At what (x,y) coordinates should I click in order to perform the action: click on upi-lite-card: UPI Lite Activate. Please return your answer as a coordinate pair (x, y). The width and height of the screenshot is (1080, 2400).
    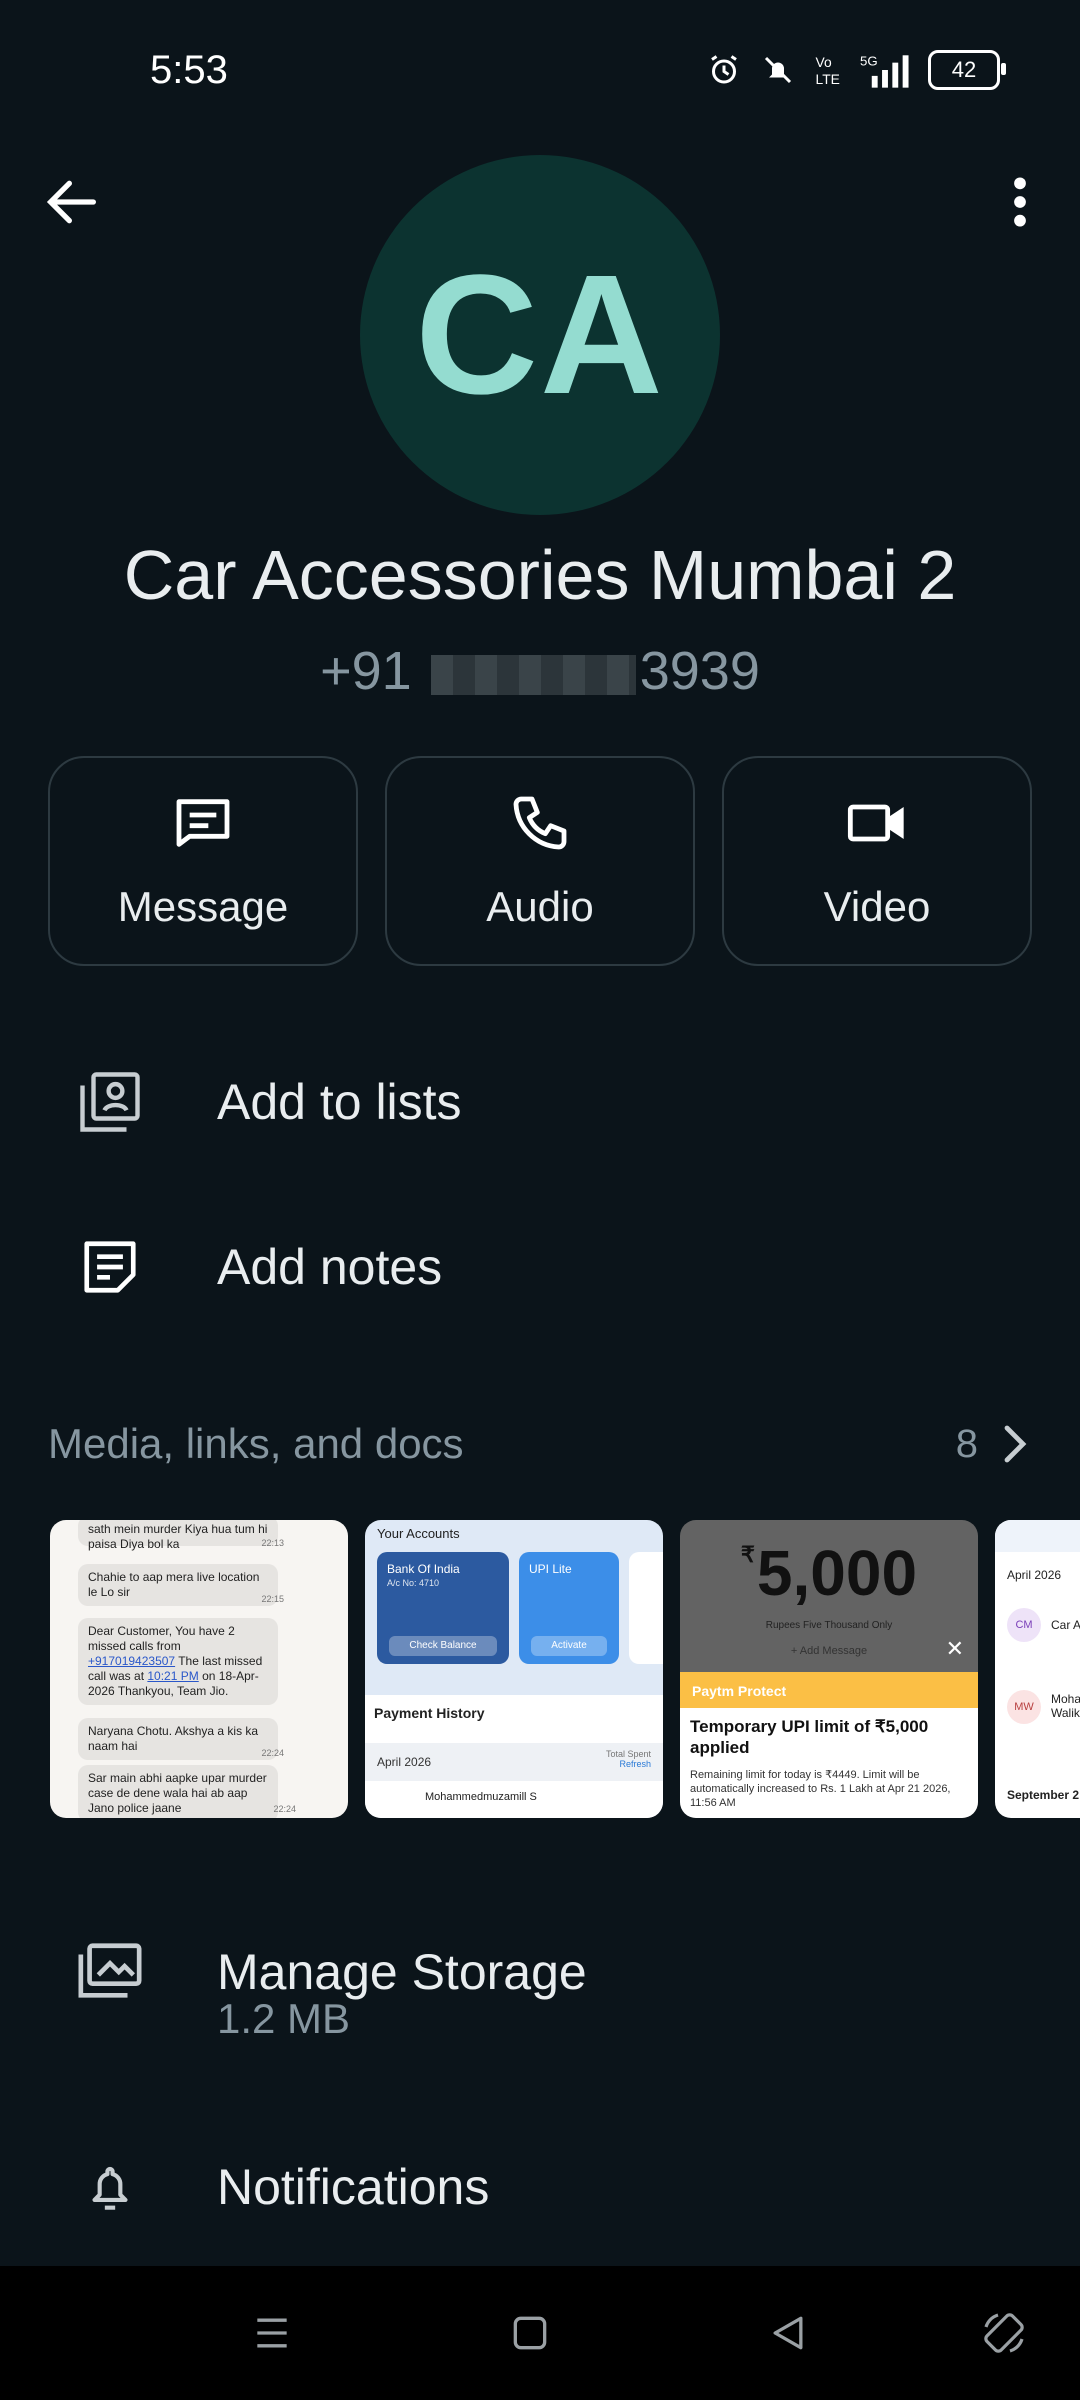
    Looking at the image, I should click on (569, 1608).